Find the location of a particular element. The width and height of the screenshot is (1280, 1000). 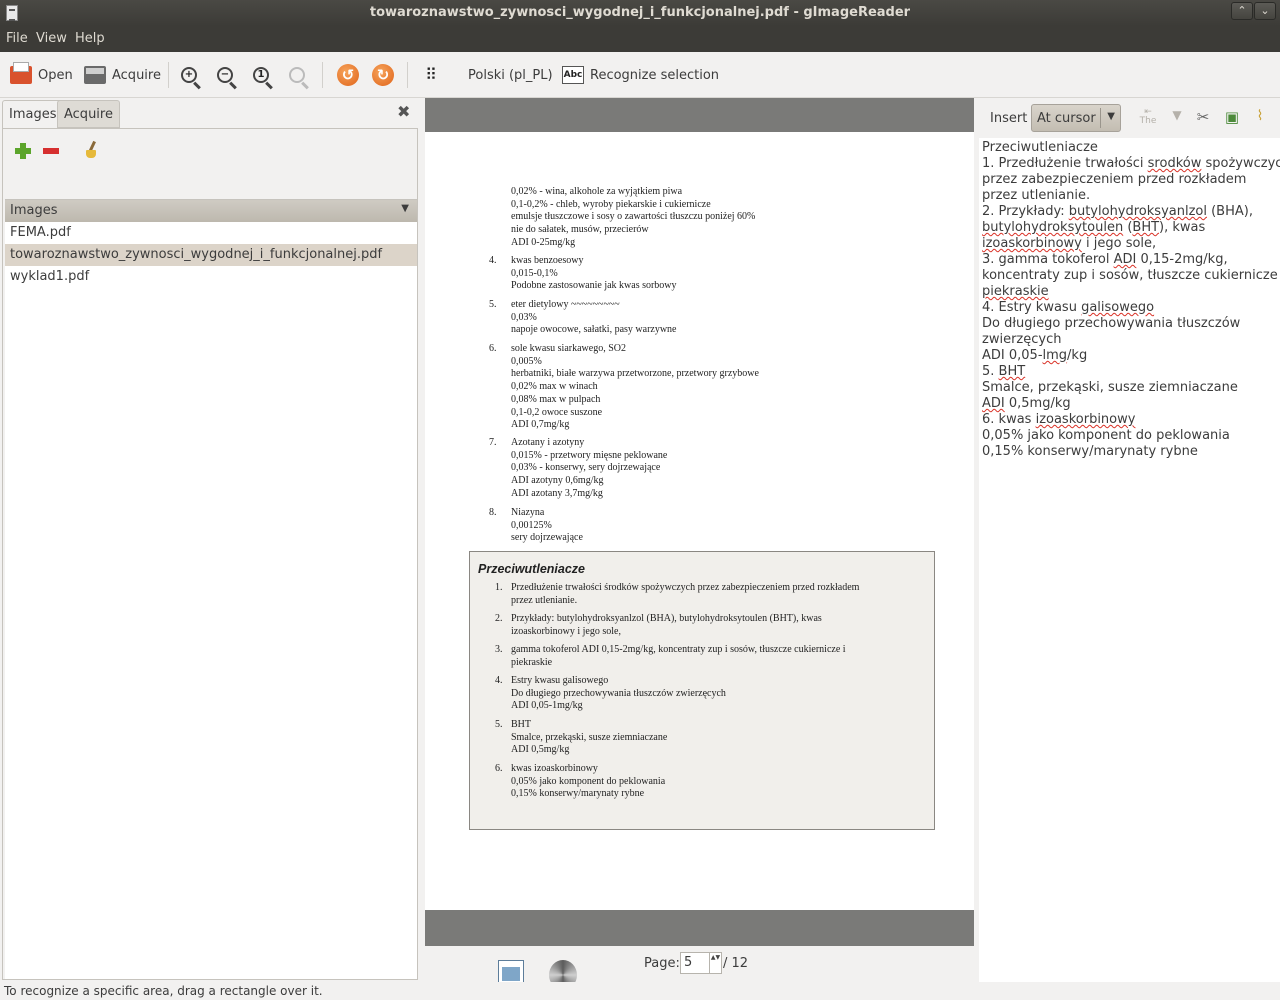

page-label: Page: is located at coordinates (662, 963).